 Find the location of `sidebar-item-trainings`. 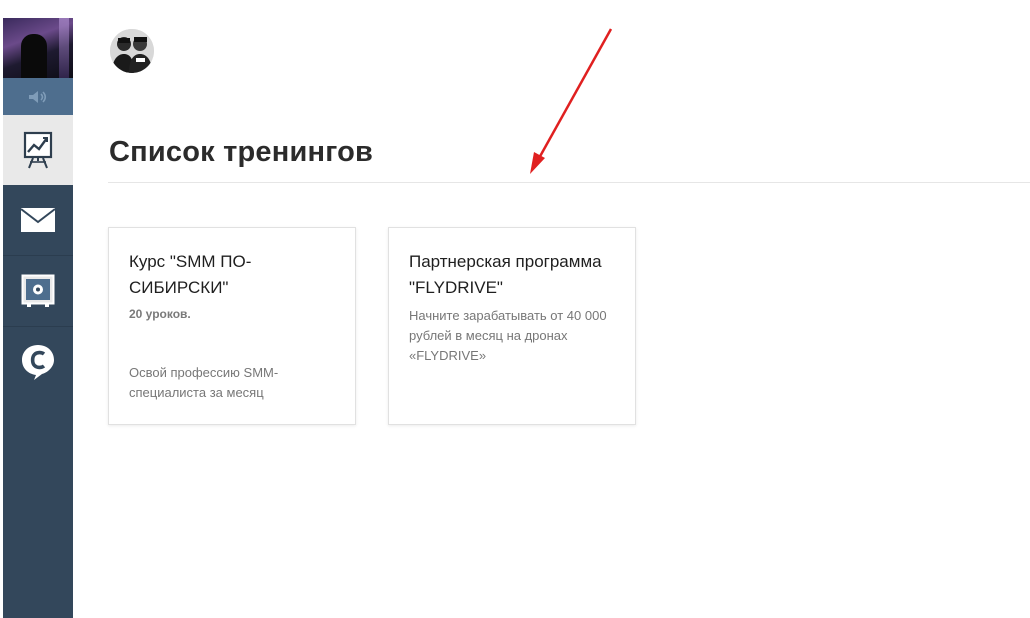

sidebar-item-trainings is located at coordinates (38, 150).